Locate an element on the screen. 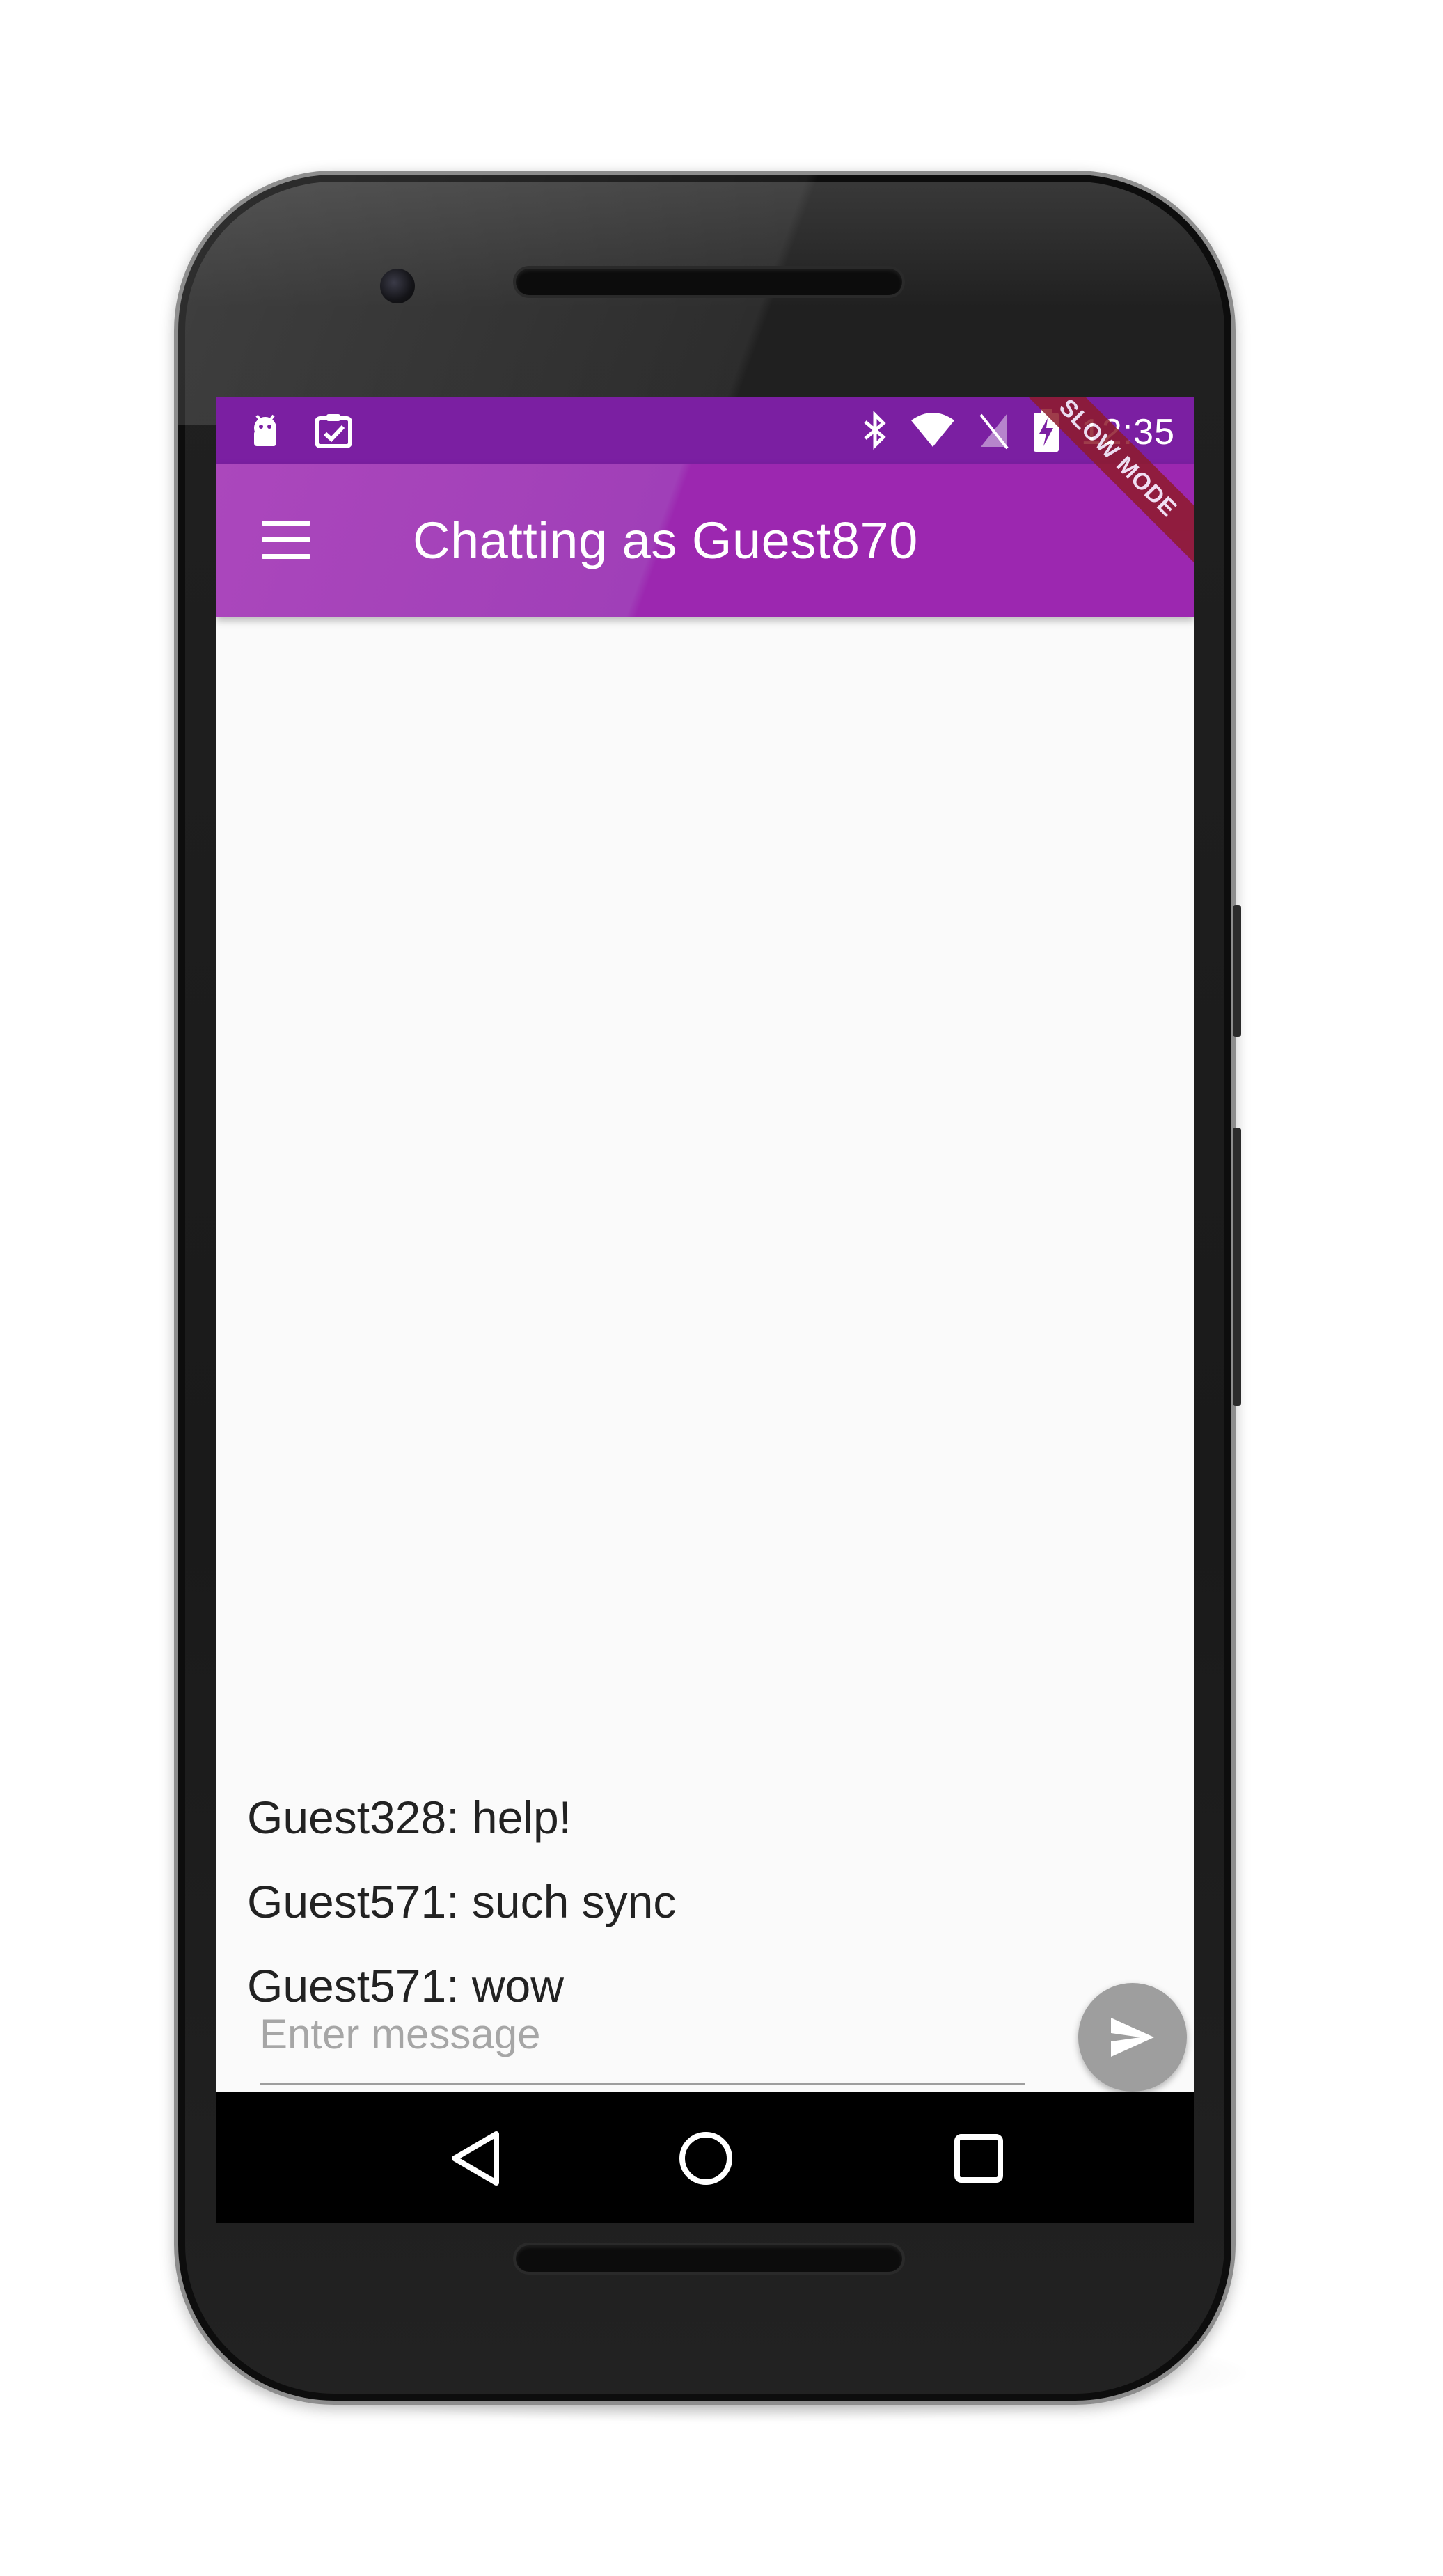  message-input is located at coordinates (642, 2033).